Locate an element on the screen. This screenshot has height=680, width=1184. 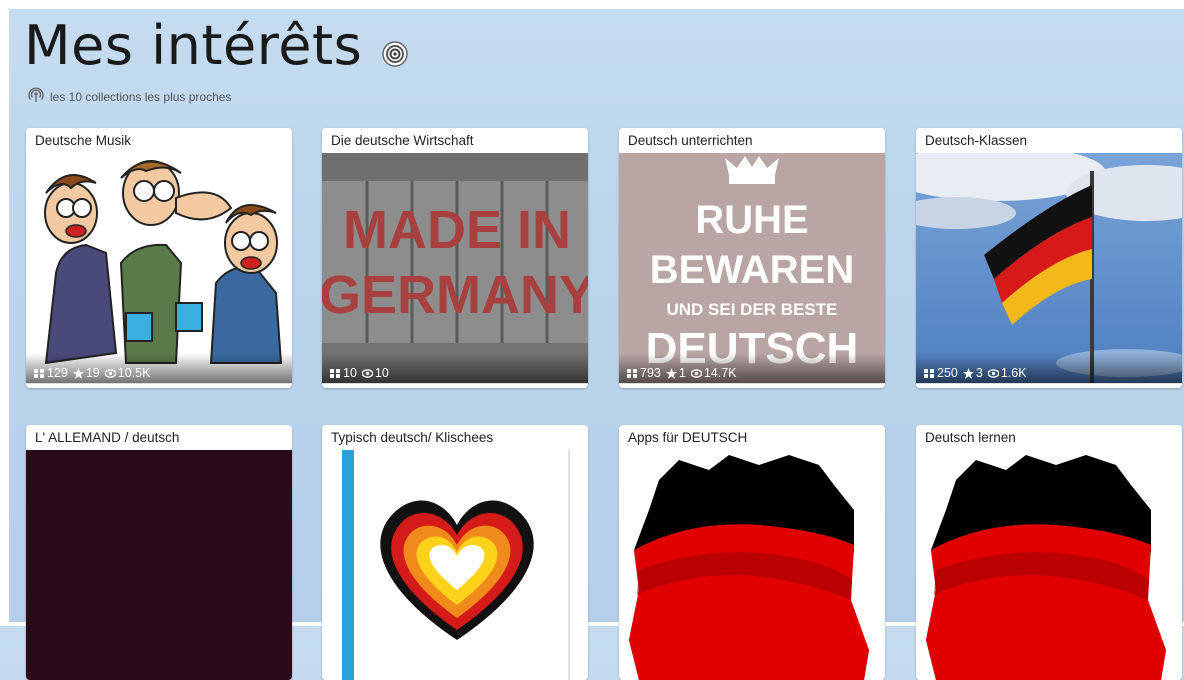
collection-card-typisch-deutsch: Typisch deutsch/ Klischees is located at coordinates (455, 552).